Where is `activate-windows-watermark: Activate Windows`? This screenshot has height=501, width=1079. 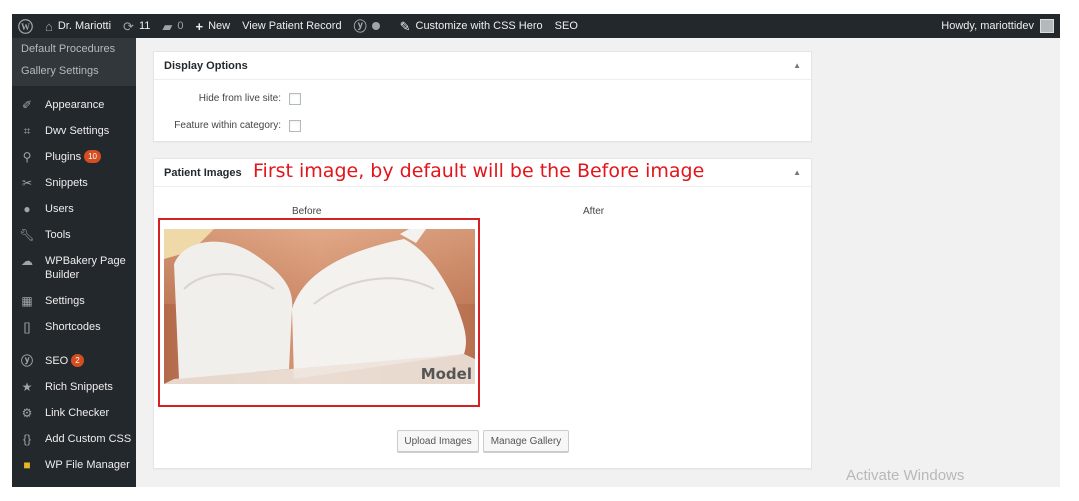
activate-windows-watermark: Activate Windows is located at coordinates (905, 475).